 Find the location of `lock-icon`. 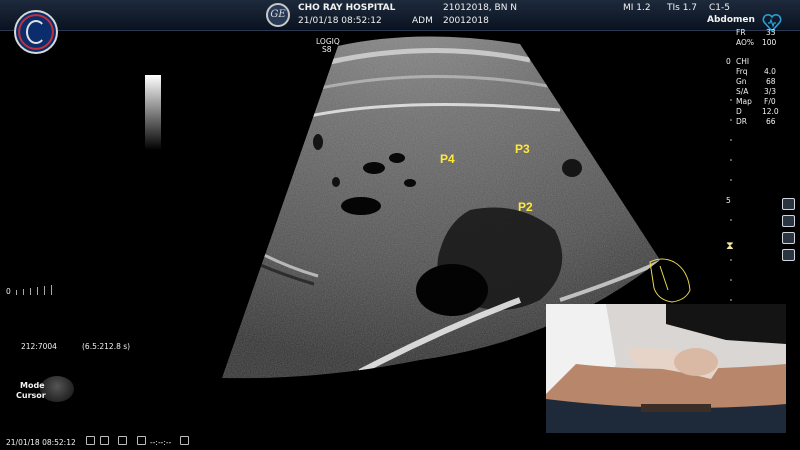

lock-icon is located at coordinates (90, 440).